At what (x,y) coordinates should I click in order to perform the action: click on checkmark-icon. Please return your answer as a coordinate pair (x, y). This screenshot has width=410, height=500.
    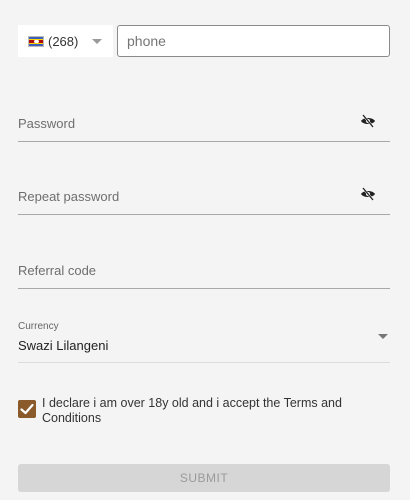
    Looking at the image, I should click on (27, 409).